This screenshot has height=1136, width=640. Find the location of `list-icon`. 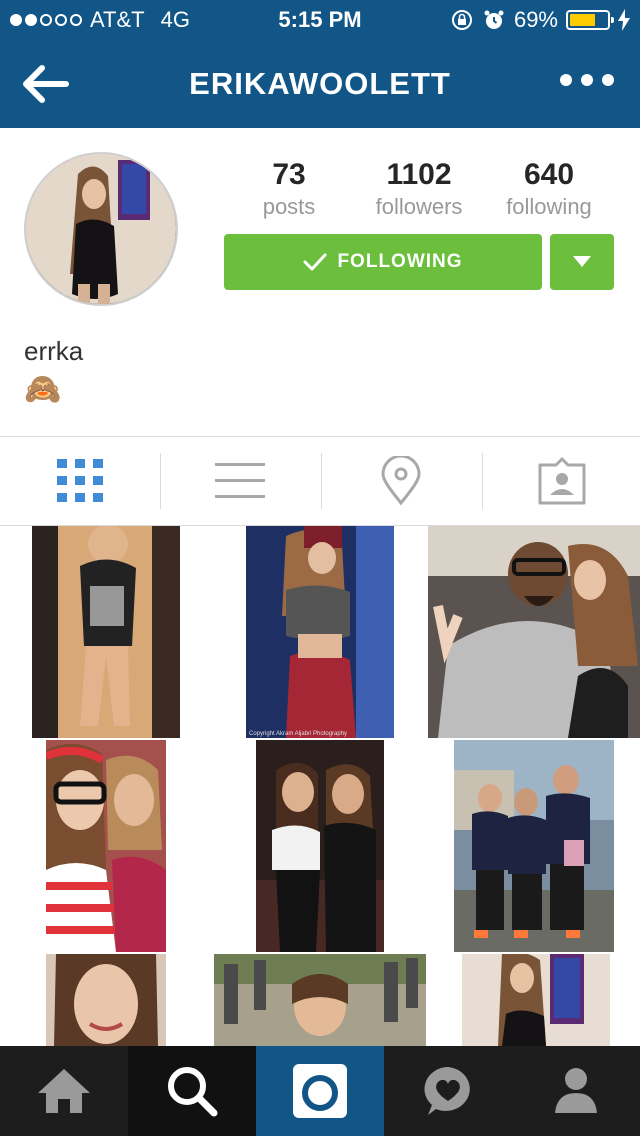

list-icon is located at coordinates (240, 480).